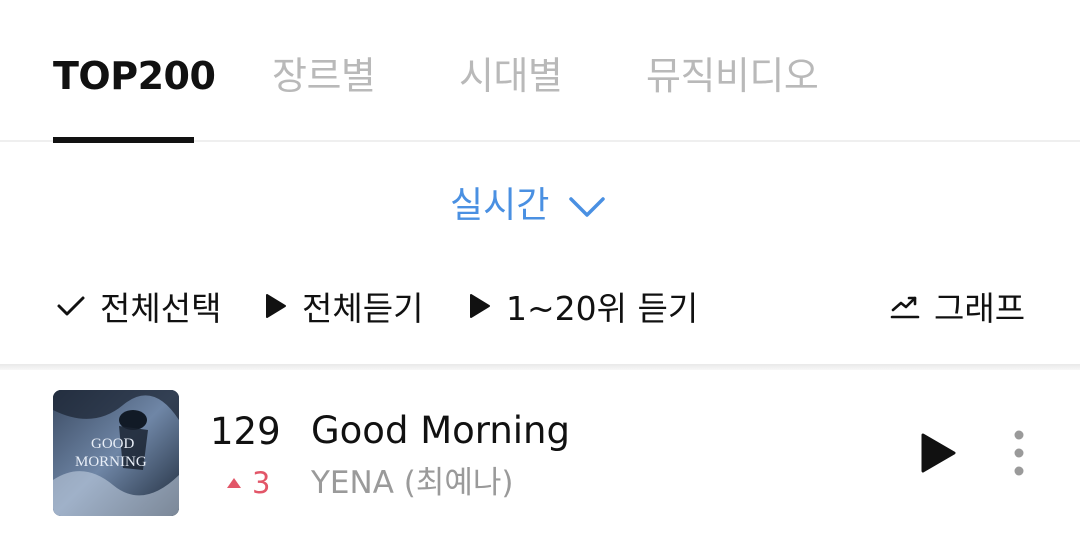 The width and height of the screenshot is (1080, 555). Describe the element at coordinates (161, 308) in the screenshot. I see `select-all-label: 전체선택` at that location.